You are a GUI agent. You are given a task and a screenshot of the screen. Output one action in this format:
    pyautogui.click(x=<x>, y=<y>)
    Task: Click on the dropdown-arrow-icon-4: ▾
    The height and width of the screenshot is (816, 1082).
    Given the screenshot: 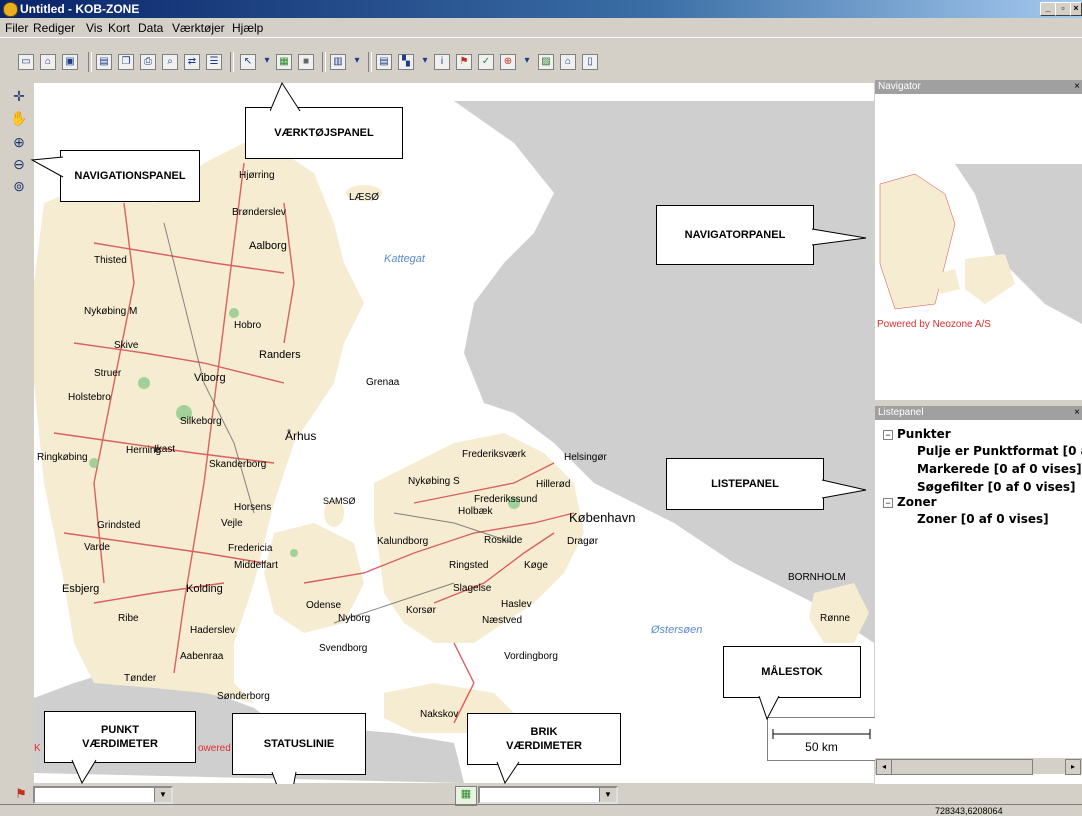 What is the action you would take?
    pyautogui.click(x=527, y=62)
    